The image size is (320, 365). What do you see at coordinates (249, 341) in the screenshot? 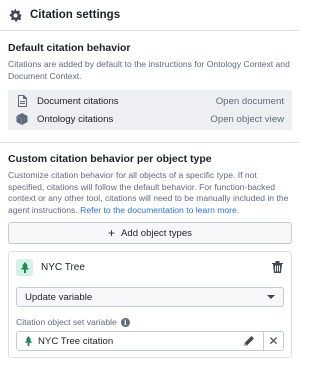
I see `pencil-icon` at bounding box center [249, 341].